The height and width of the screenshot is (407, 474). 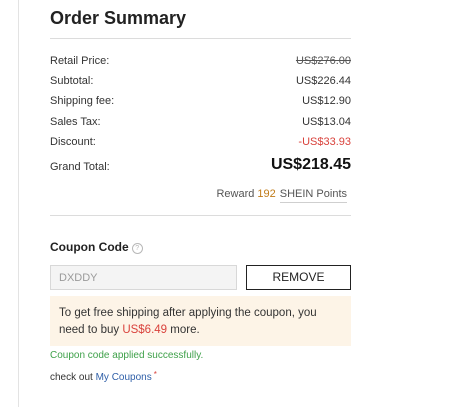 I want to click on coupon-code-title: Coupon Code, so click(x=89, y=247).